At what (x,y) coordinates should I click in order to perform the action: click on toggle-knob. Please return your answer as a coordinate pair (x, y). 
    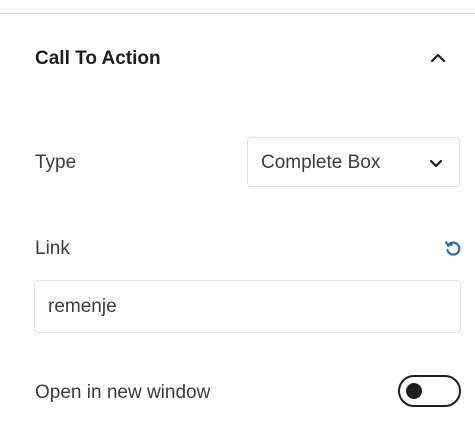
    Looking at the image, I should click on (414, 391).